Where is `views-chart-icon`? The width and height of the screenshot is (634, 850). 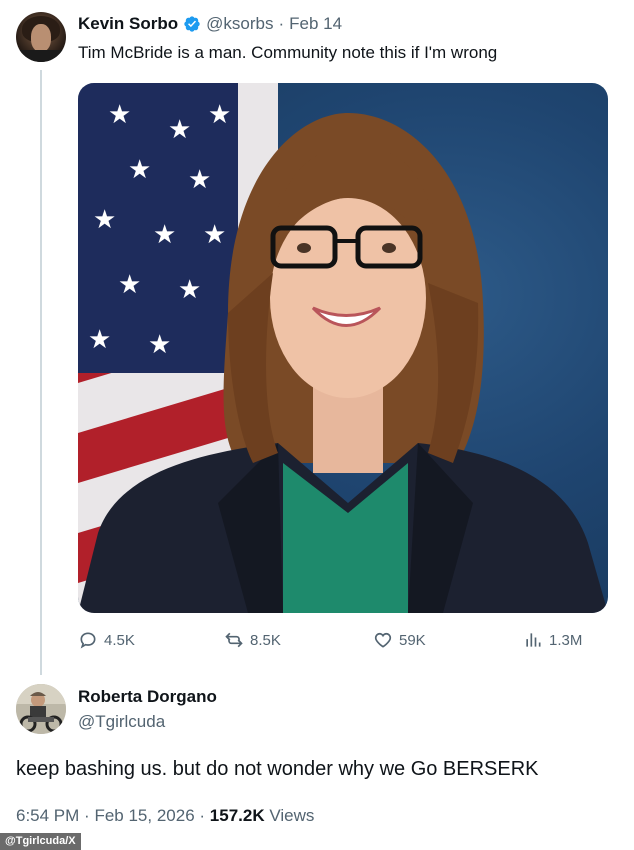 views-chart-icon is located at coordinates (533, 640).